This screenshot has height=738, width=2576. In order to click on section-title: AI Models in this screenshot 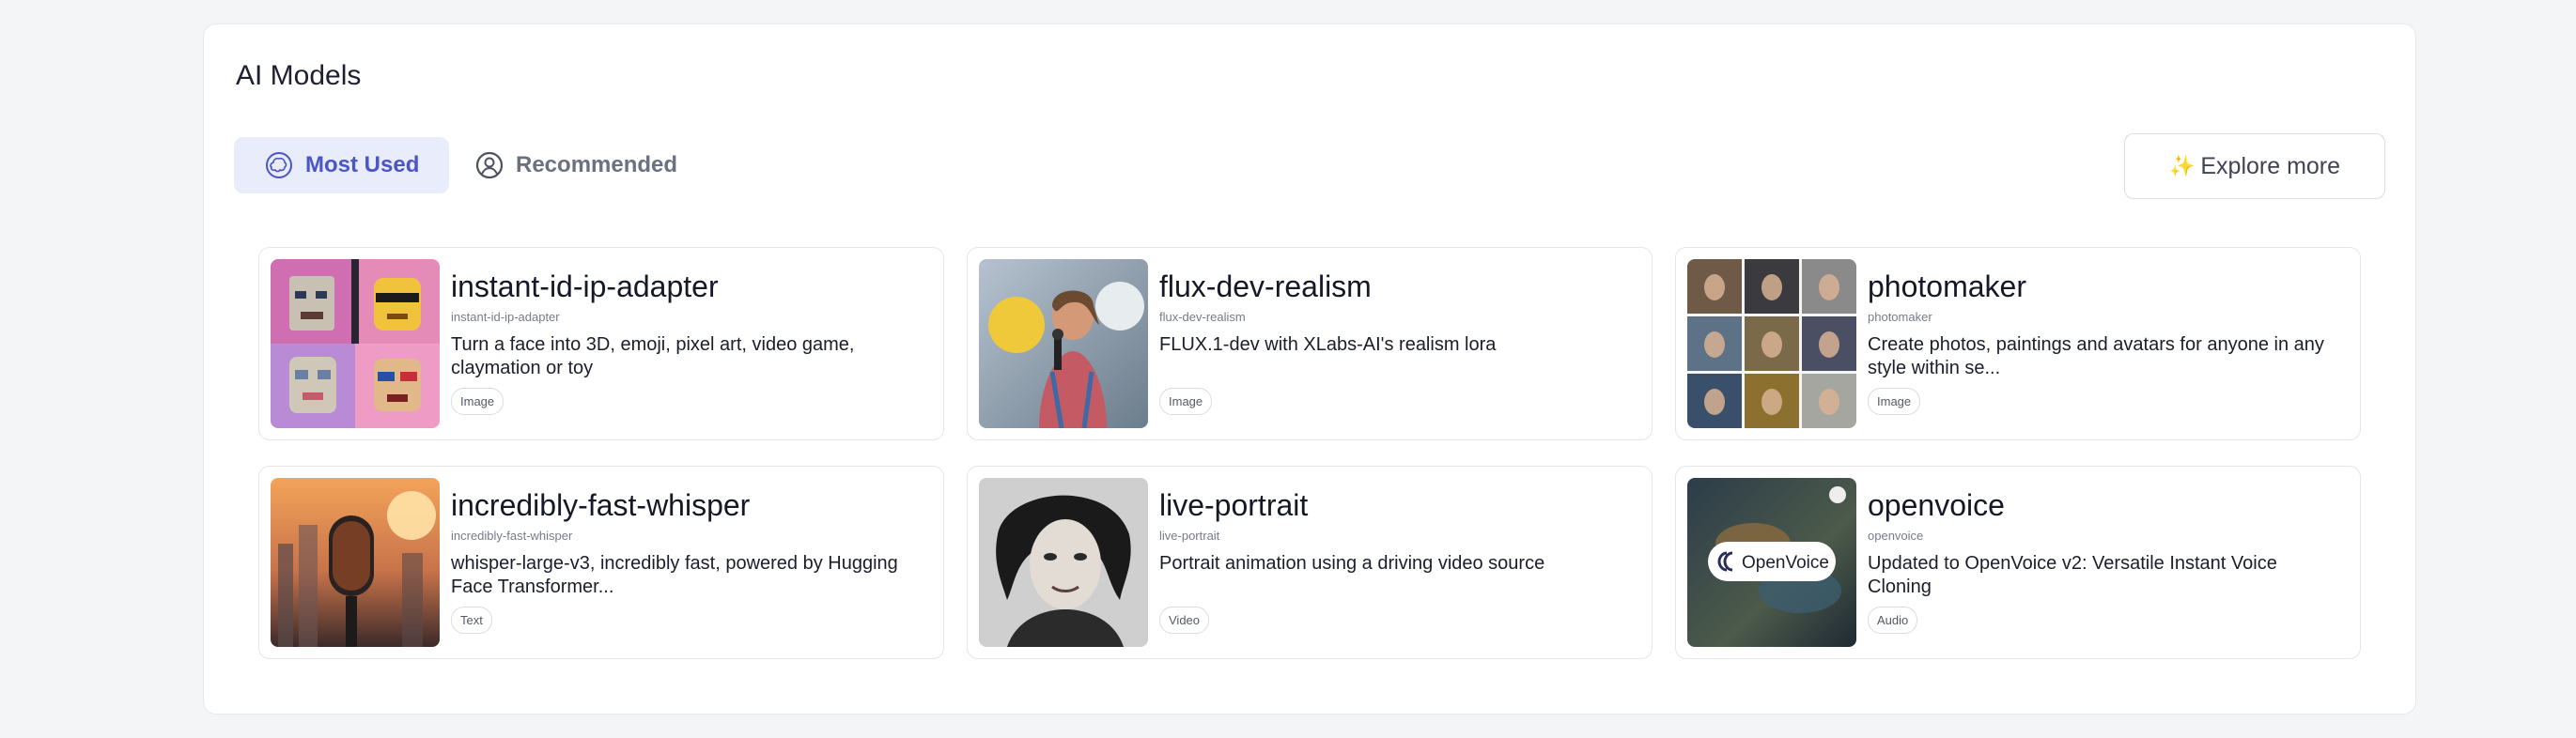, I will do `click(299, 75)`.